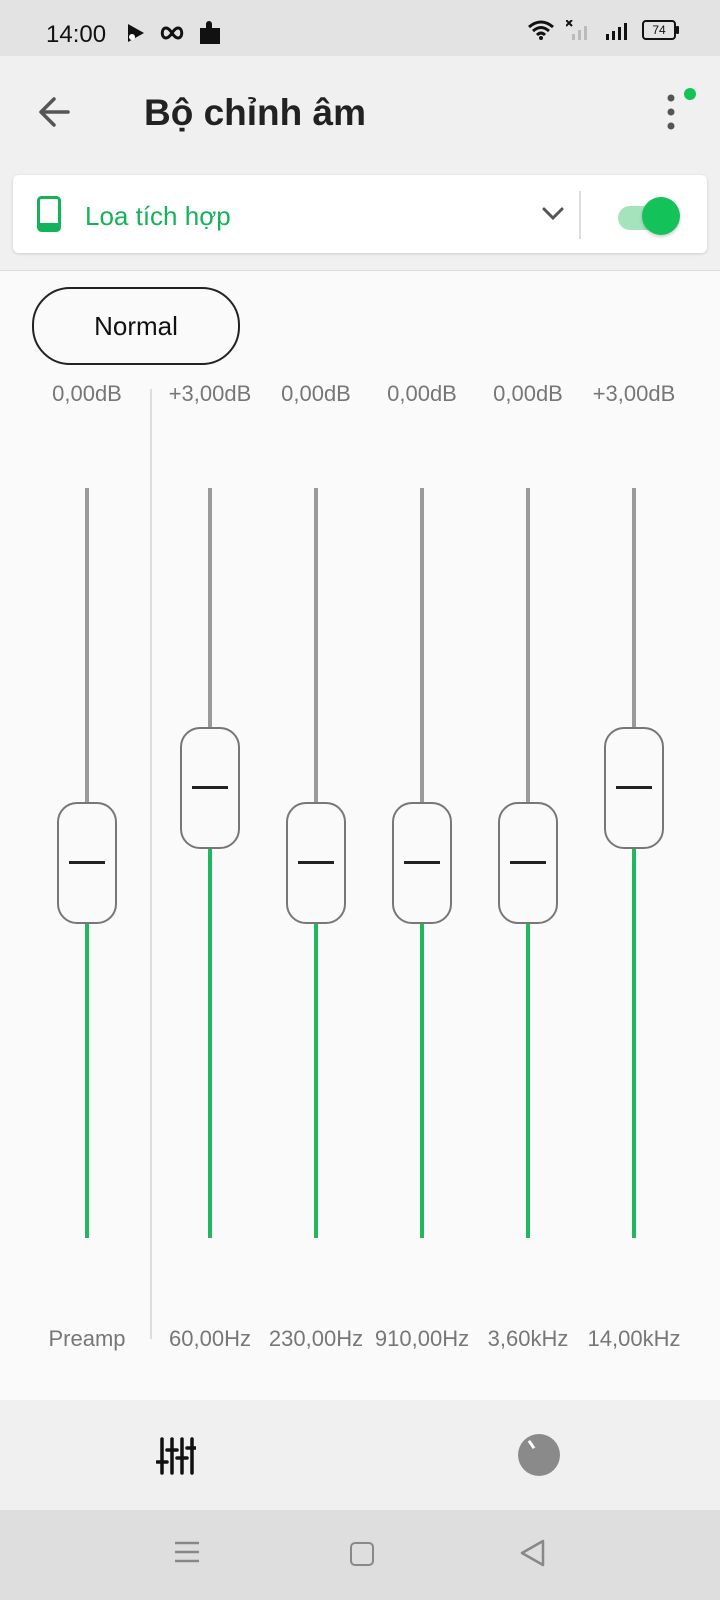 The width and height of the screenshot is (720, 1600). I want to click on bottom-tab-bar, so click(360, 1455).